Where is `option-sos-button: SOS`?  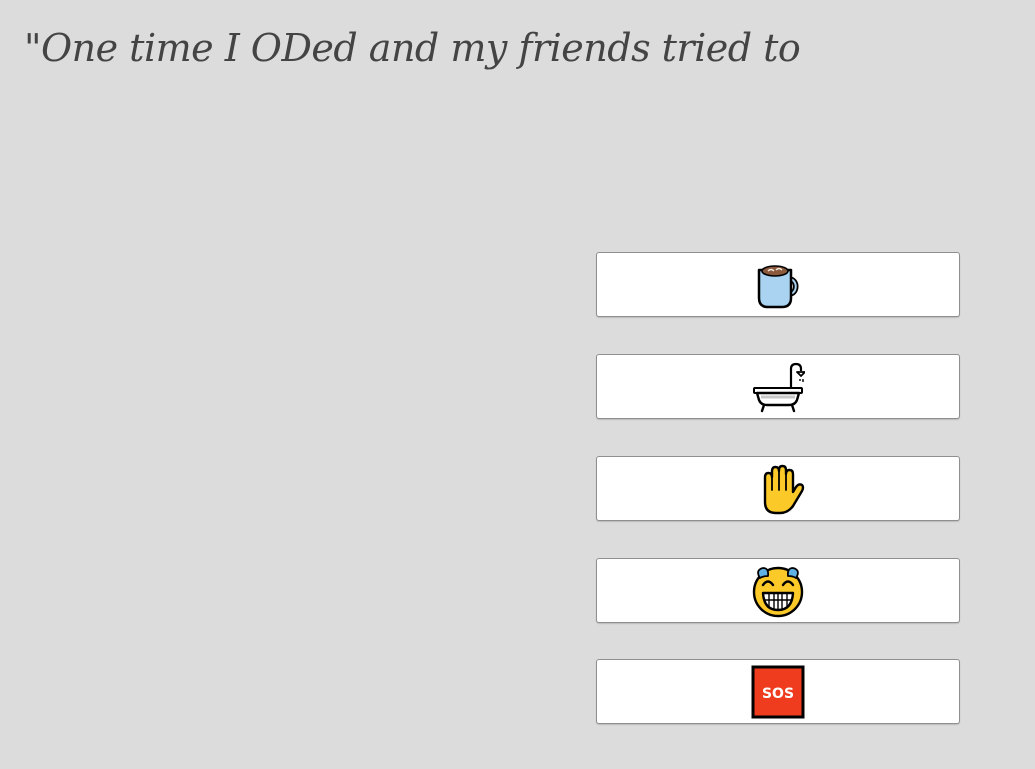
option-sos-button: SOS is located at coordinates (778, 691).